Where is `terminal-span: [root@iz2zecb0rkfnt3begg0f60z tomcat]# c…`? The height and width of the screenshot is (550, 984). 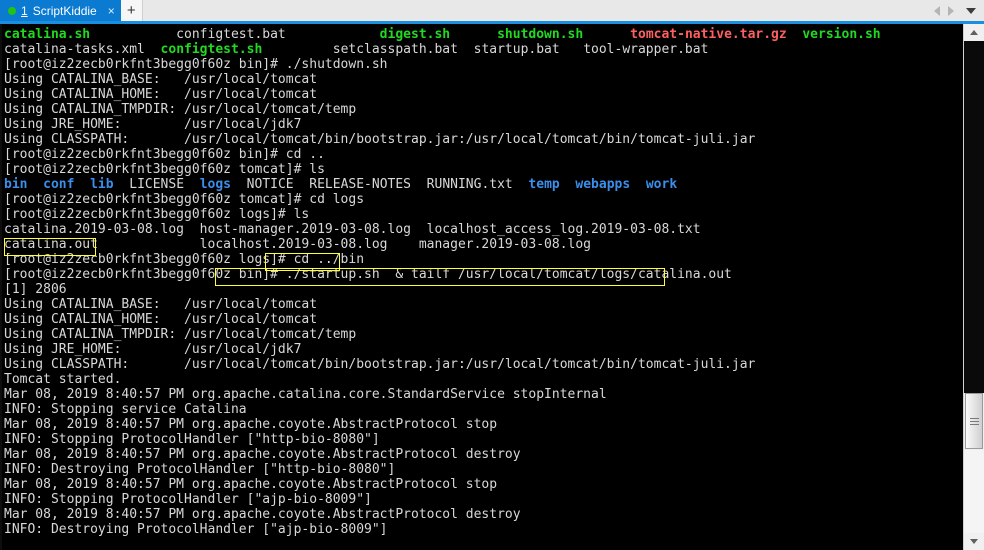 terminal-span: [root@iz2zecb0rkfnt3begg0f60z tomcat]# c… is located at coordinates (184, 199).